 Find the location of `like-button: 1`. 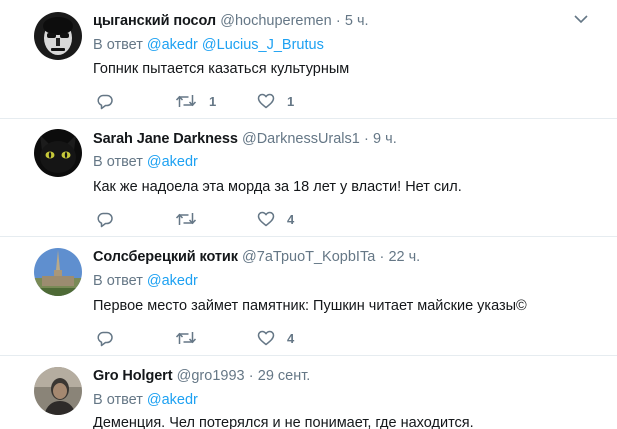

like-button: 1 is located at coordinates (275, 101).